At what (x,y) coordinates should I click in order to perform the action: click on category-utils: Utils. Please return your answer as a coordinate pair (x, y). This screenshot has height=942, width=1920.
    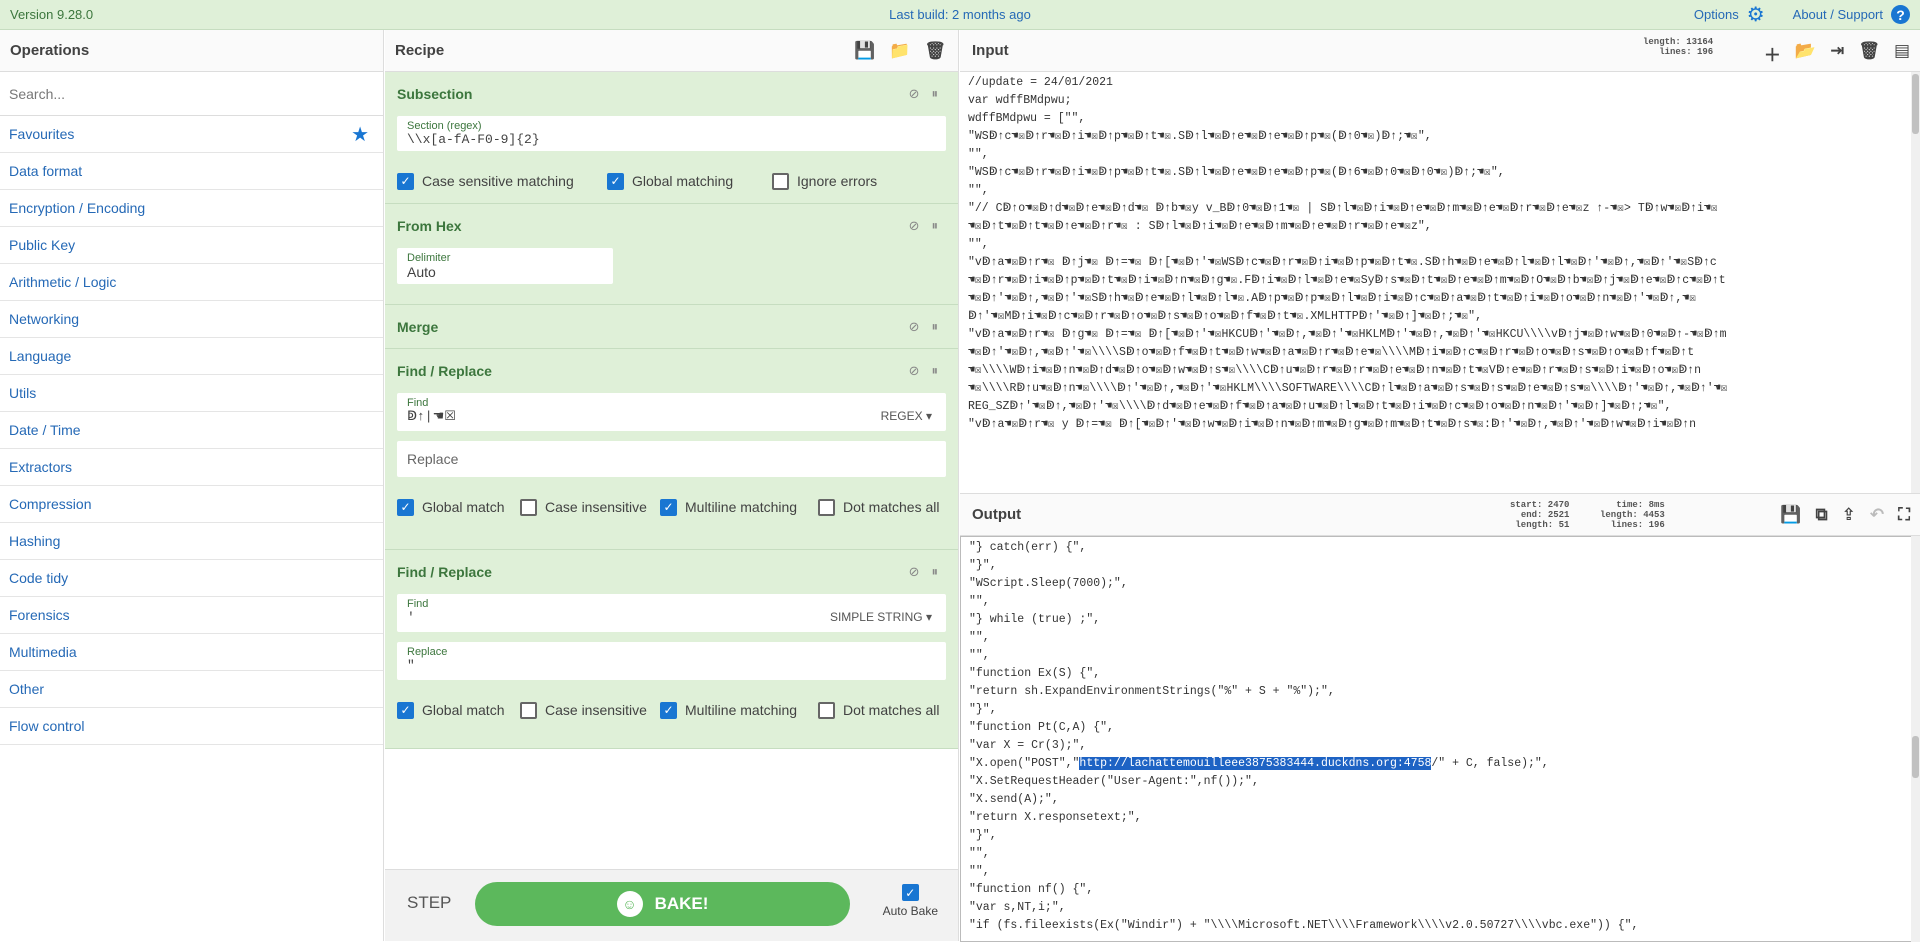
    Looking at the image, I should click on (191, 393).